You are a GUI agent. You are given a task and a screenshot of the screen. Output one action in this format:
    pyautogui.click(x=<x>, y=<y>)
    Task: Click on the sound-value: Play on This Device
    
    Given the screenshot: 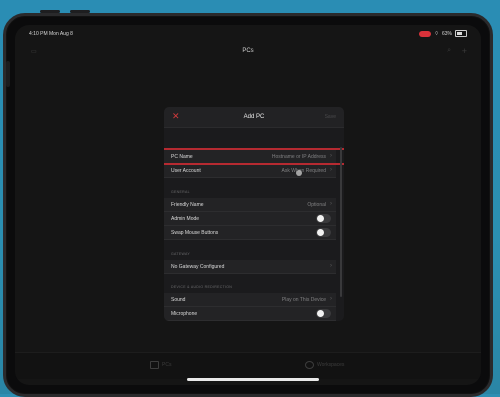 What is the action you would take?
    pyautogui.click(x=303, y=300)
    